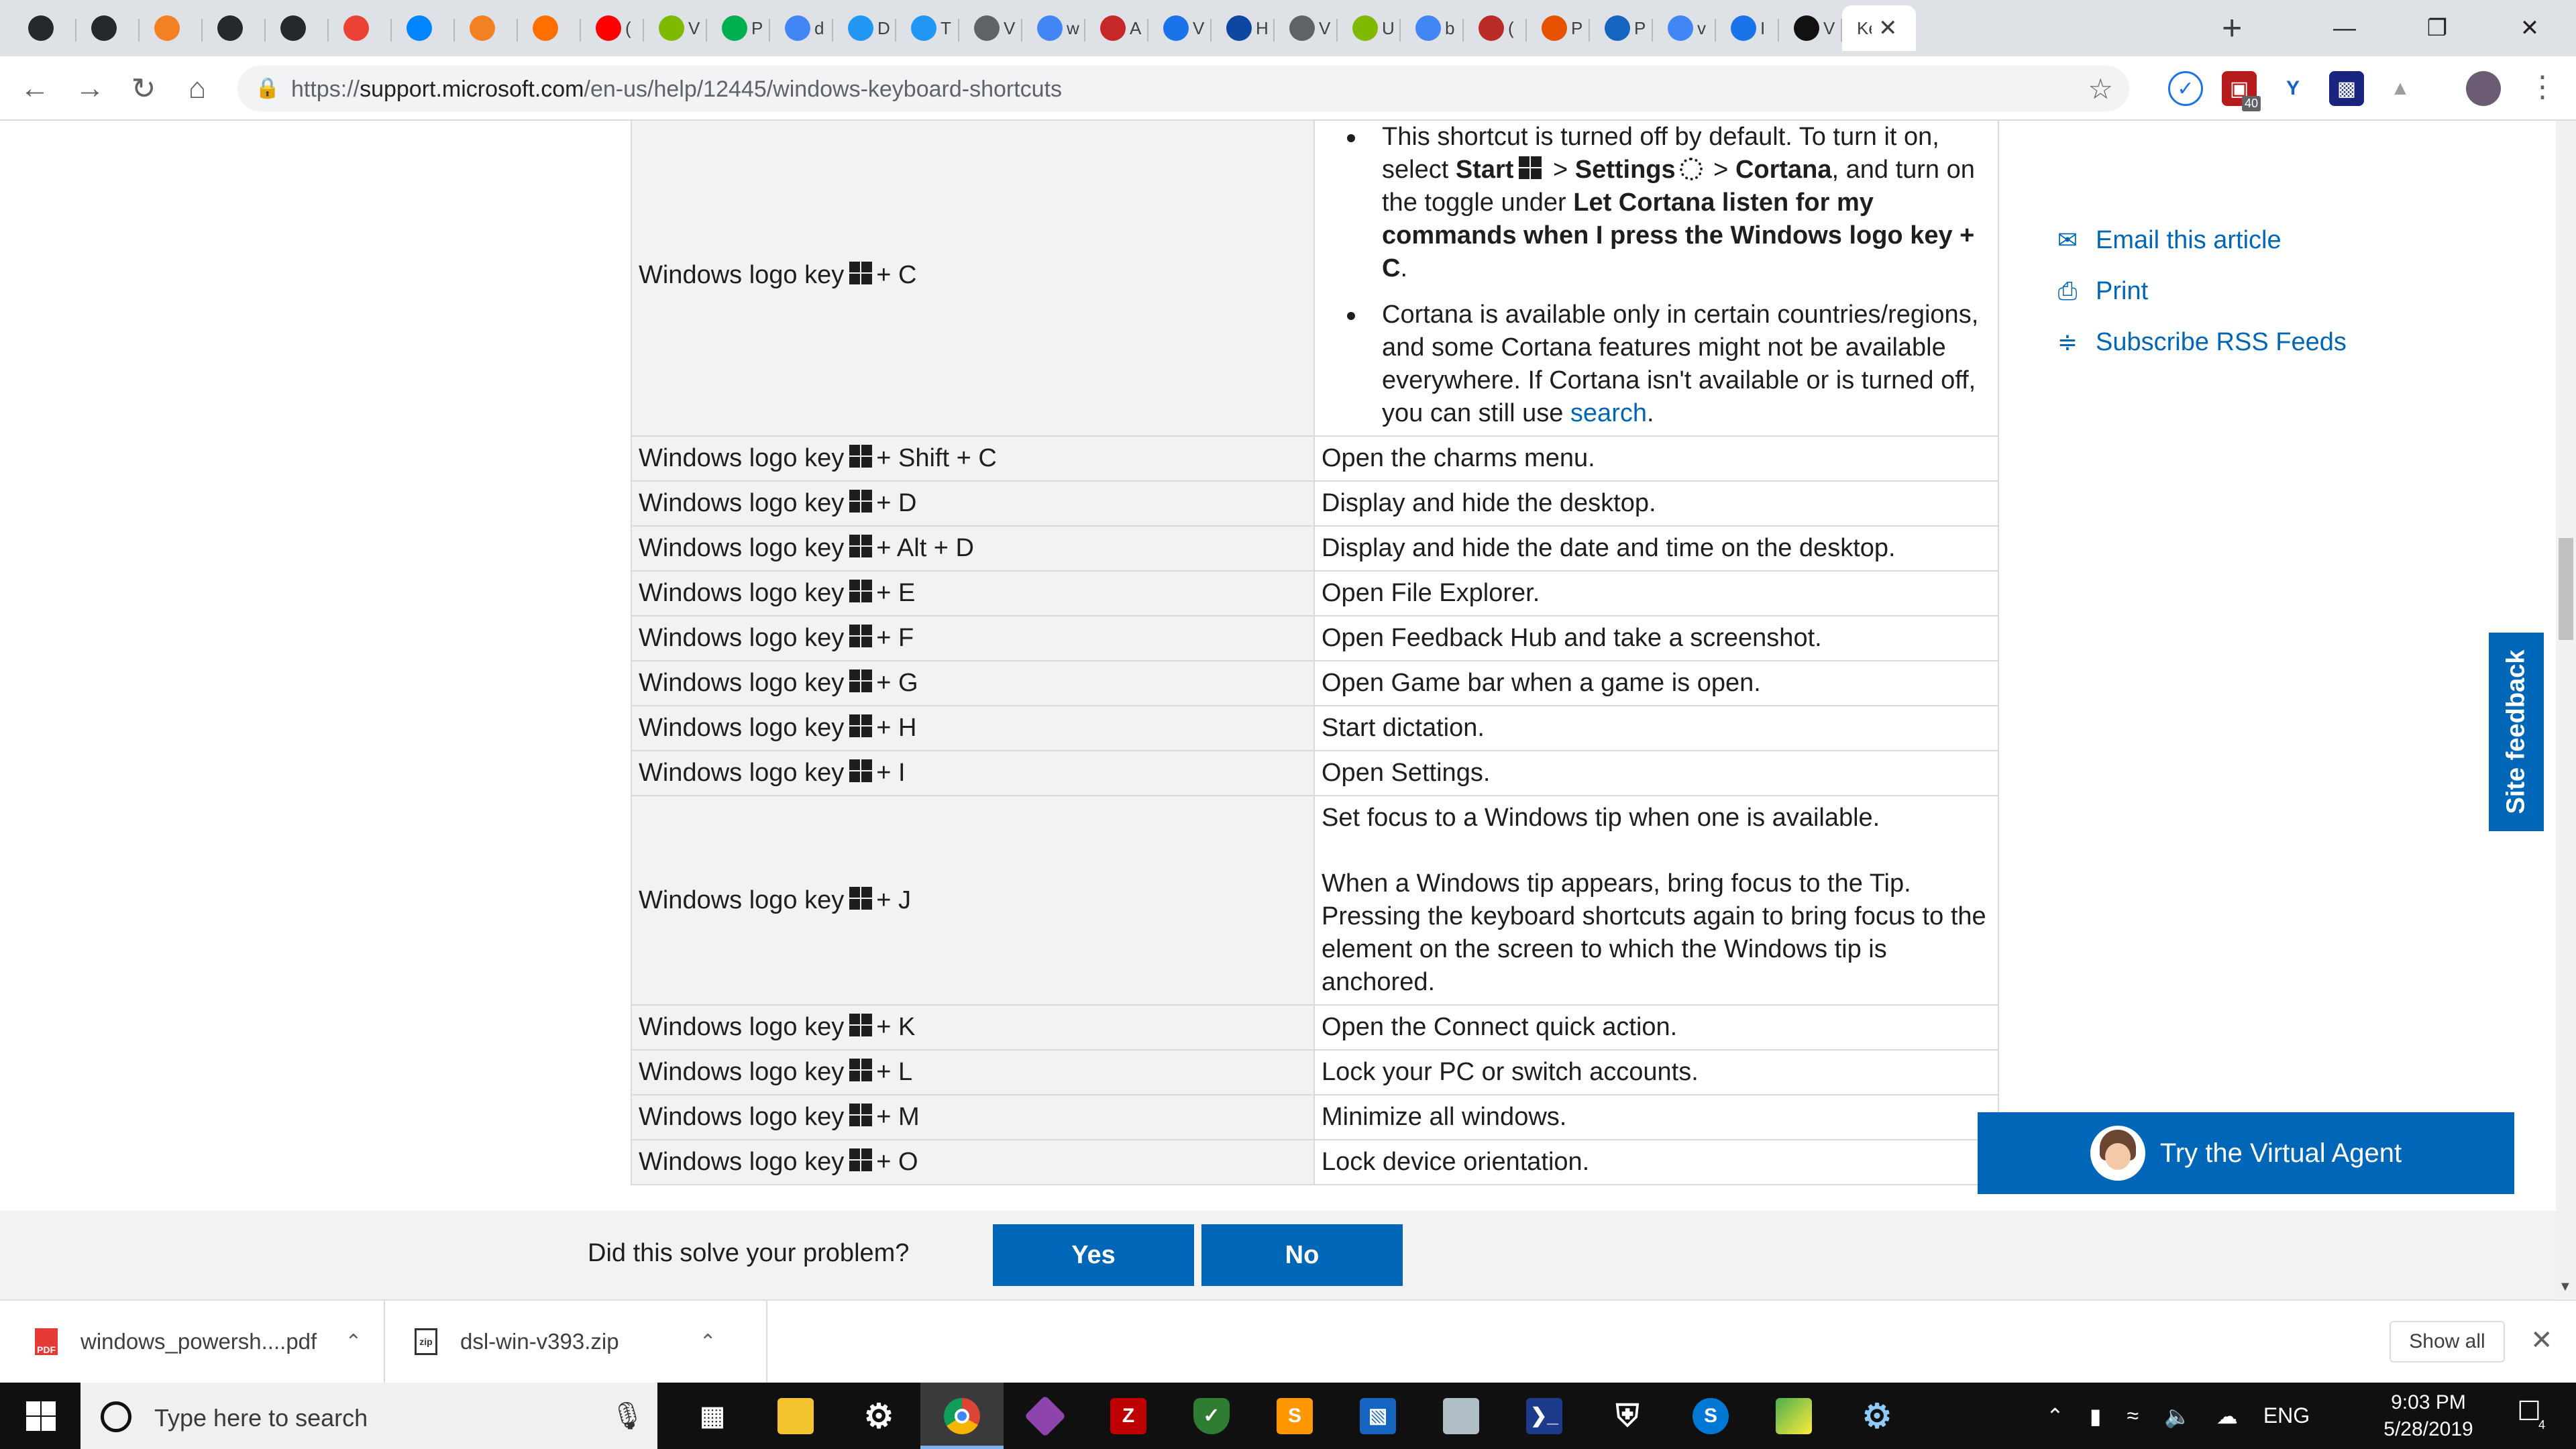 The width and height of the screenshot is (2576, 1449). Describe the element at coordinates (962, 1416) in the screenshot. I see `chrome-button` at that location.